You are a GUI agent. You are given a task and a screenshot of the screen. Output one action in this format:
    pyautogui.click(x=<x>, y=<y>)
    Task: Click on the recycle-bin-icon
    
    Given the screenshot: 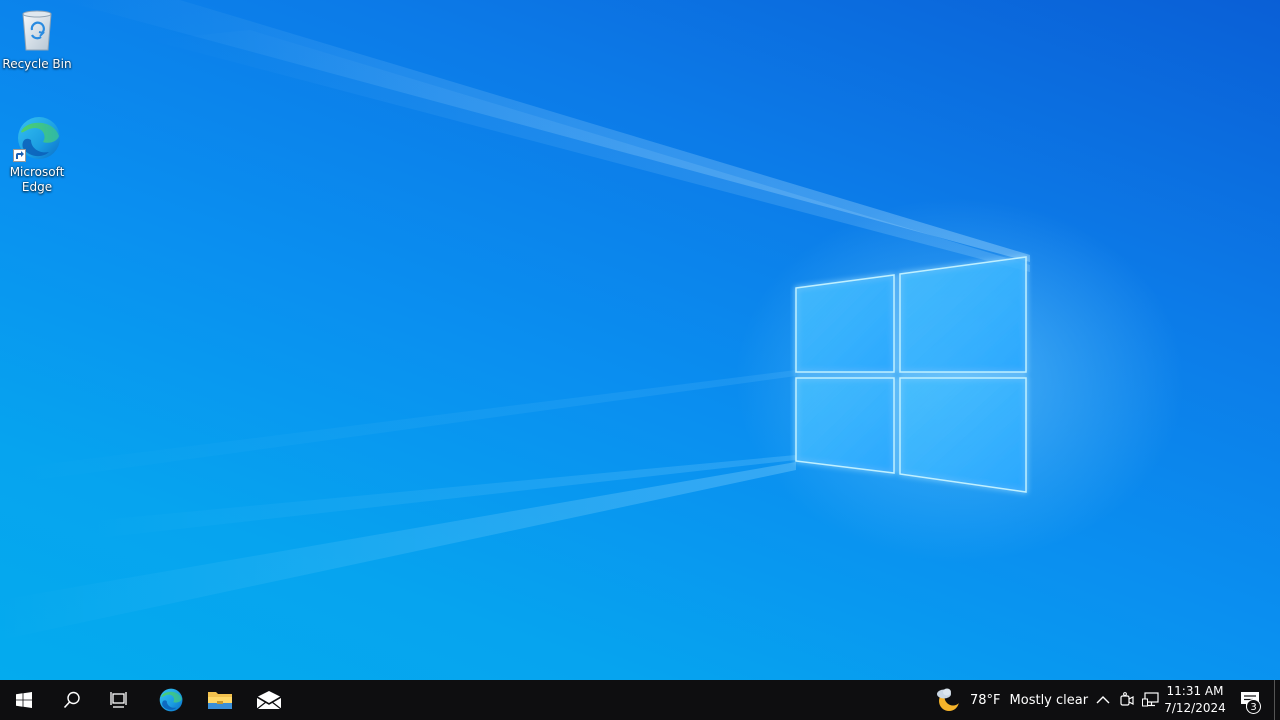 What is the action you would take?
    pyautogui.click(x=37, y=30)
    